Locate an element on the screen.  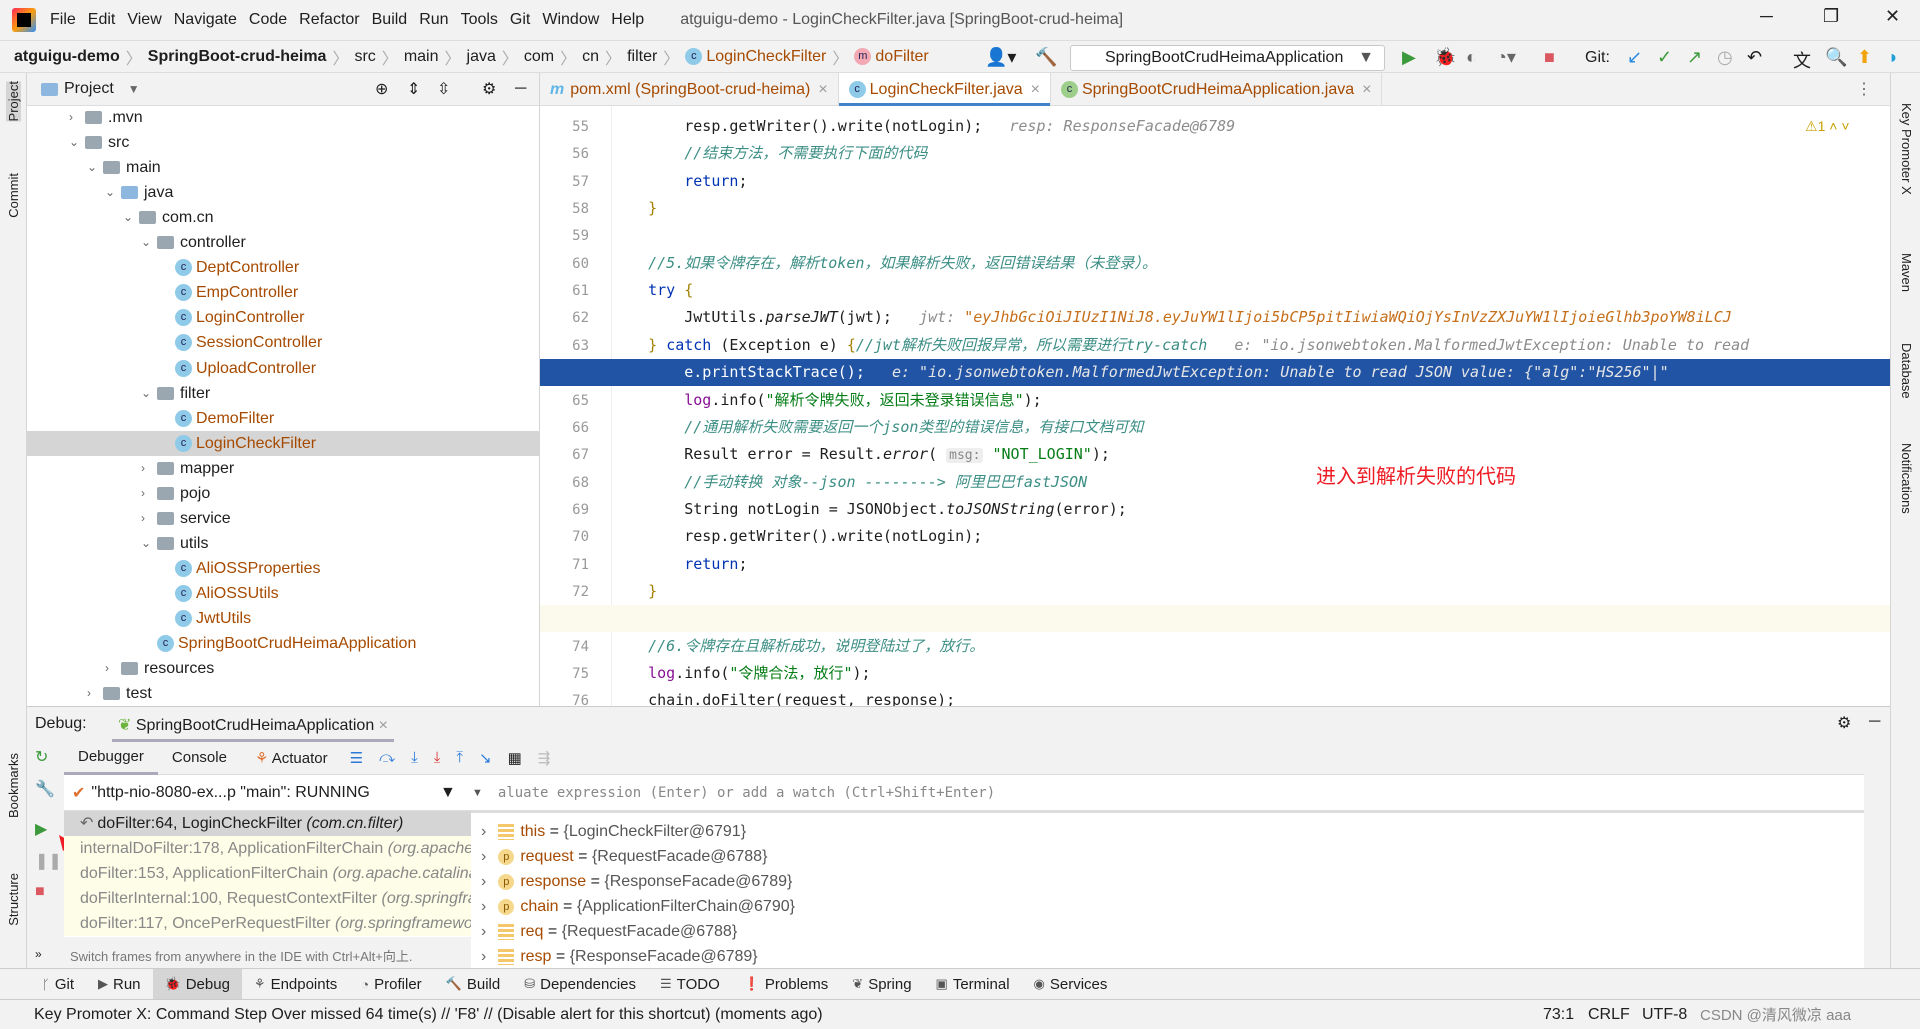
git-history-icon: ◷ is located at coordinates (1725, 57).